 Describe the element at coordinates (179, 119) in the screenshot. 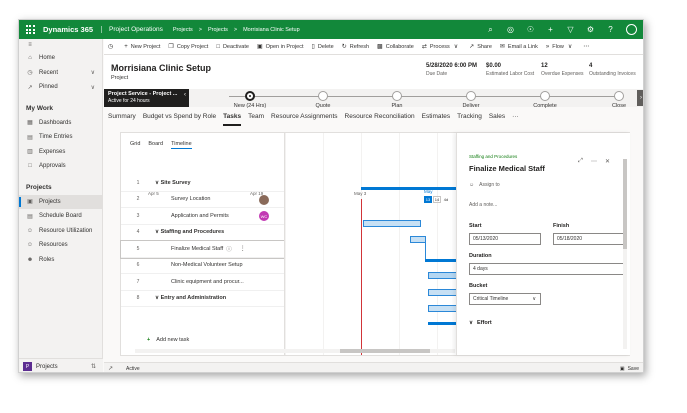

I see `tab-budget-vs-spend: Budget vs Spend by Role` at that location.